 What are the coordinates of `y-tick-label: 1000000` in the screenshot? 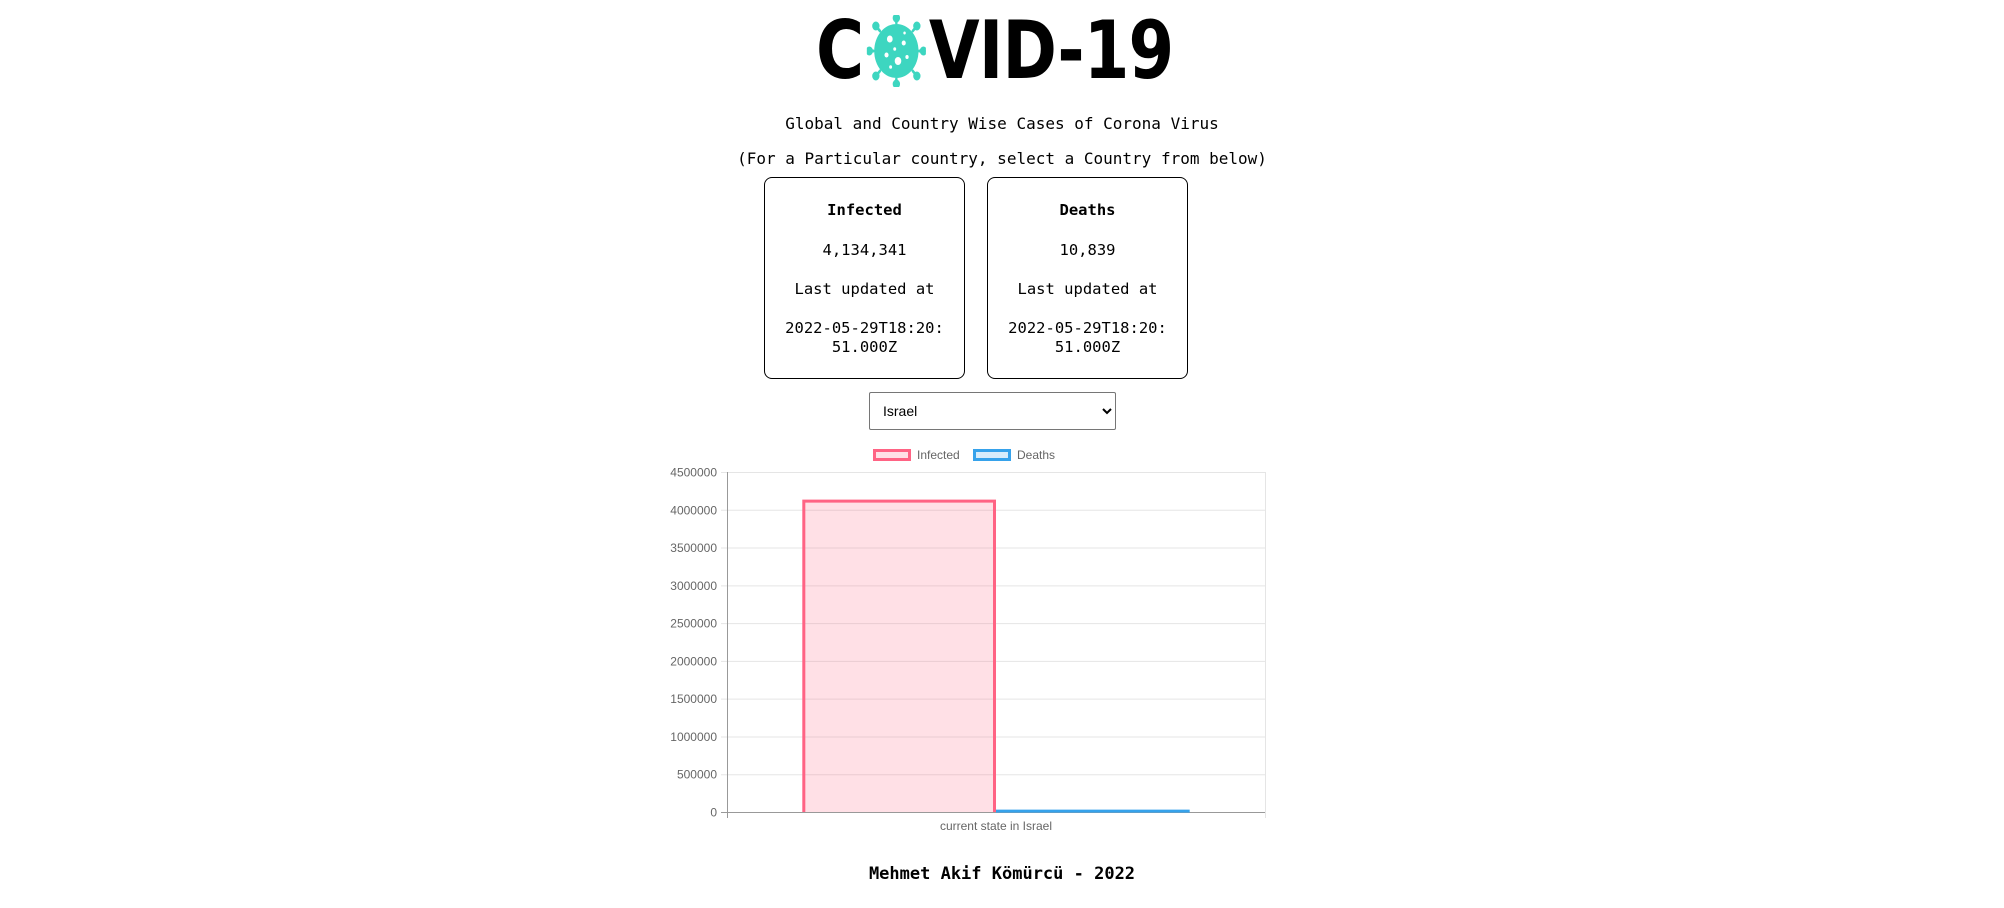 It's located at (693, 737).